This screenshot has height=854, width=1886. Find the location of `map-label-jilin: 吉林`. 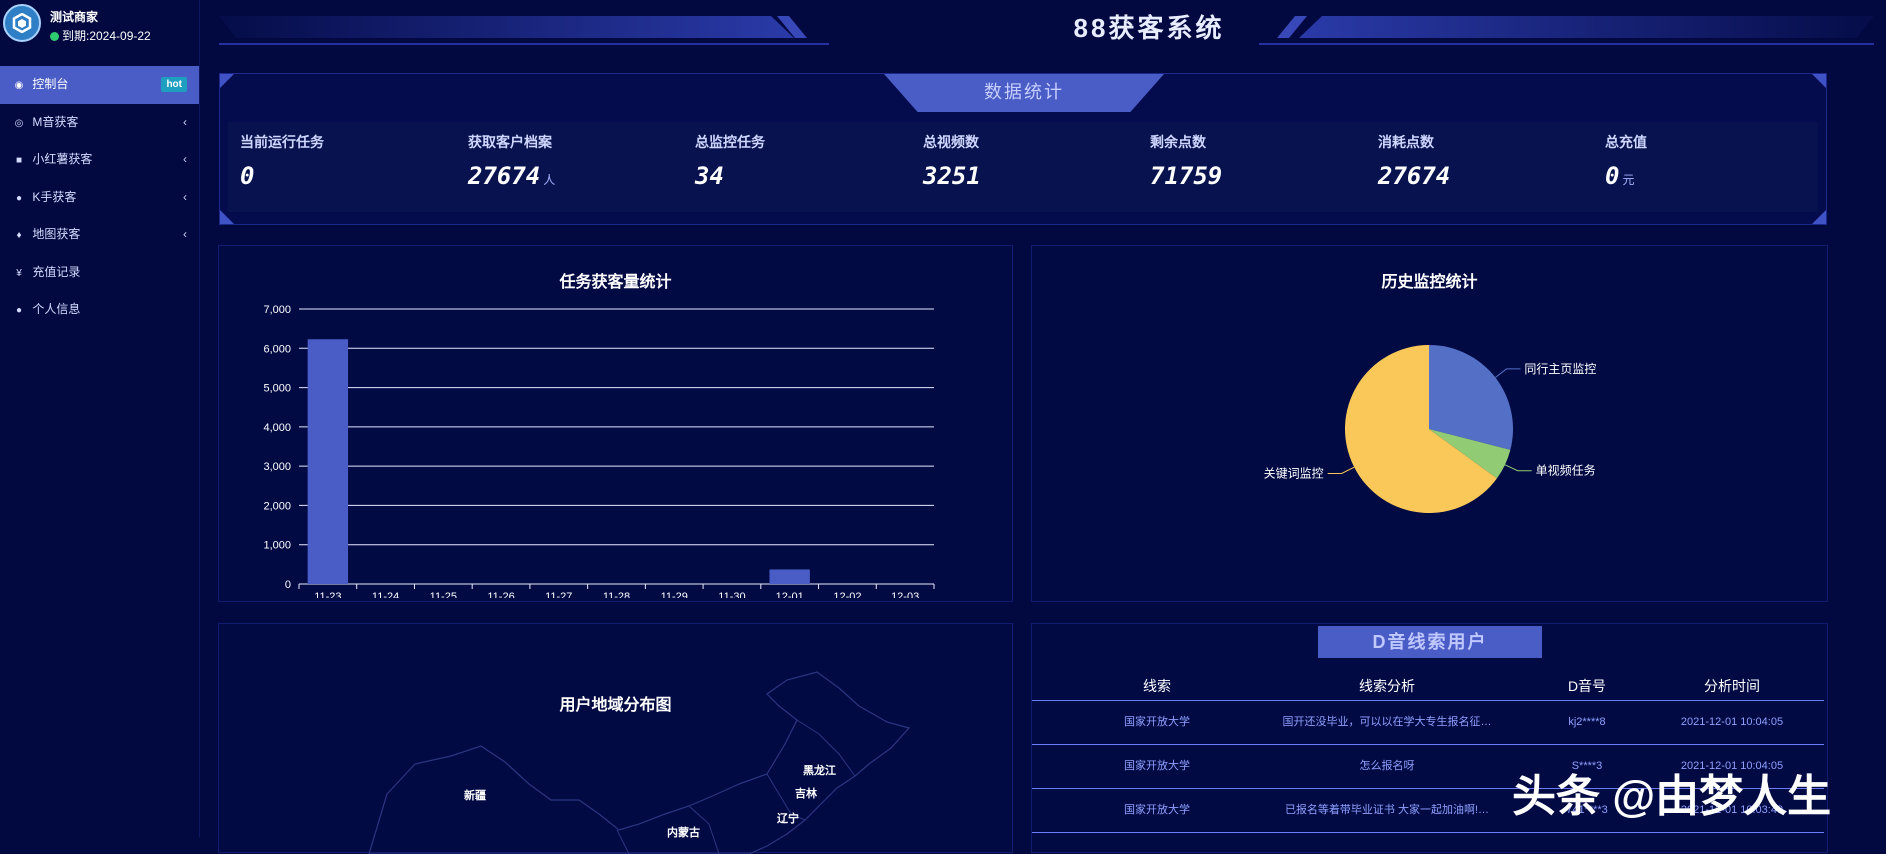

map-label-jilin: 吉林 is located at coordinates (806, 793).